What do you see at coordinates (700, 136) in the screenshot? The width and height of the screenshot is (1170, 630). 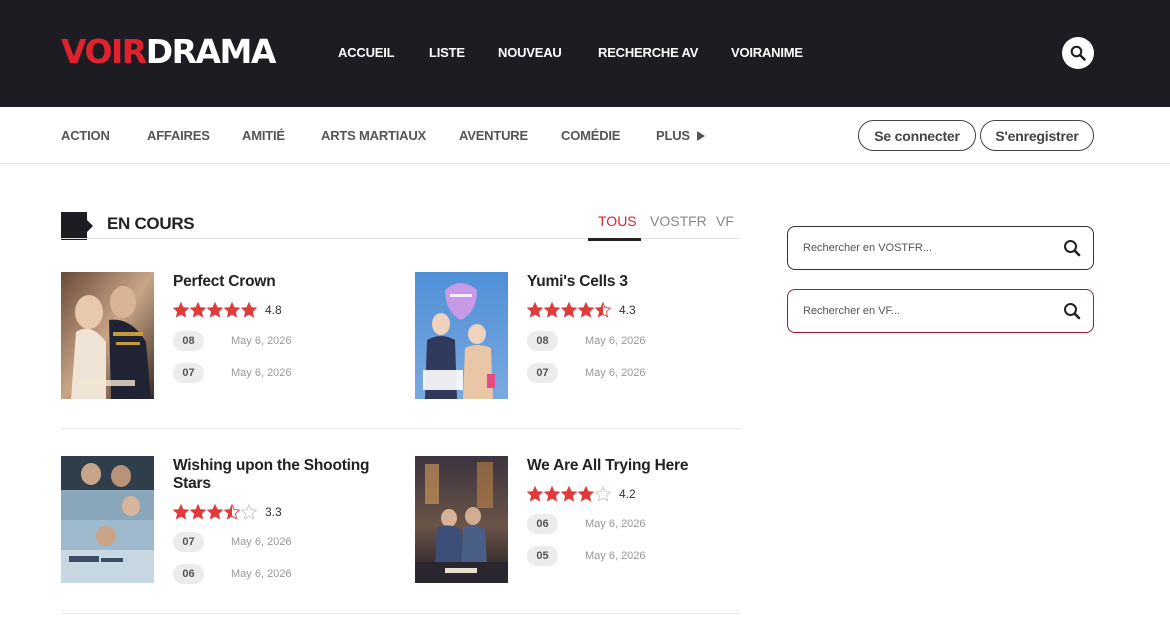 I see `play-arrow-icon` at bounding box center [700, 136].